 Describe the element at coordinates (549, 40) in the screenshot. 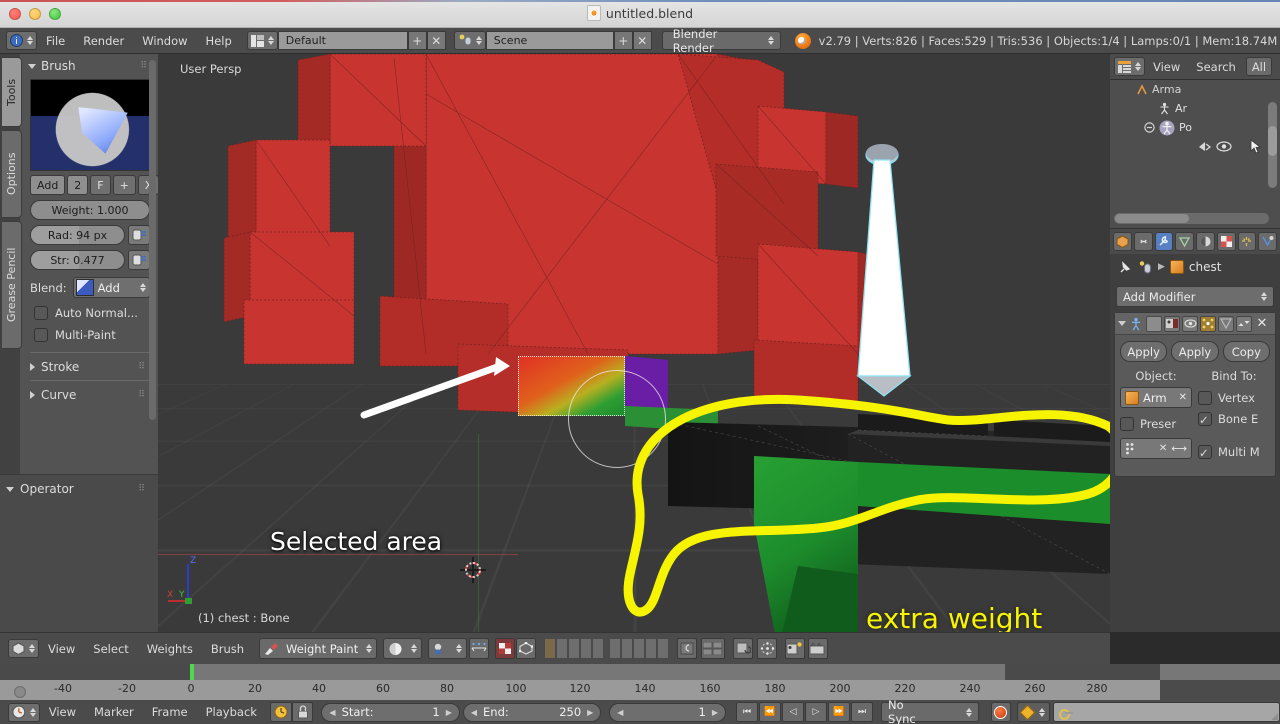

I see `scene-field: Scene` at that location.